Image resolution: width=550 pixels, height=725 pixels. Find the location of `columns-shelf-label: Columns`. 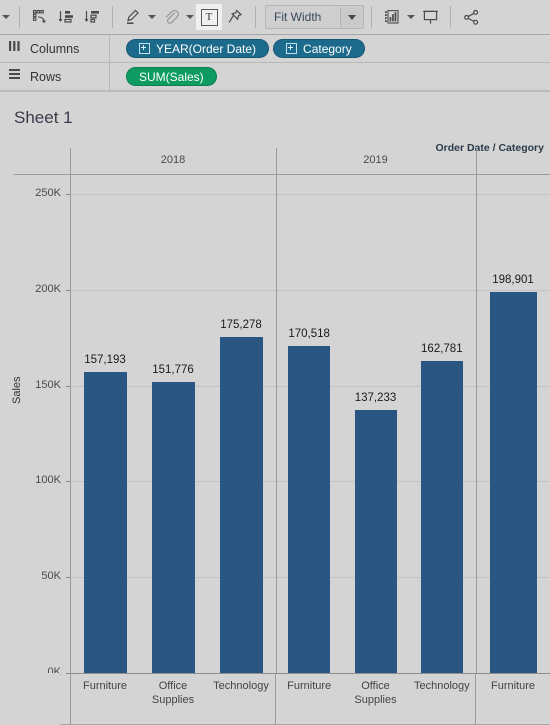

columns-shelf-label: Columns is located at coordinates (55, 48).